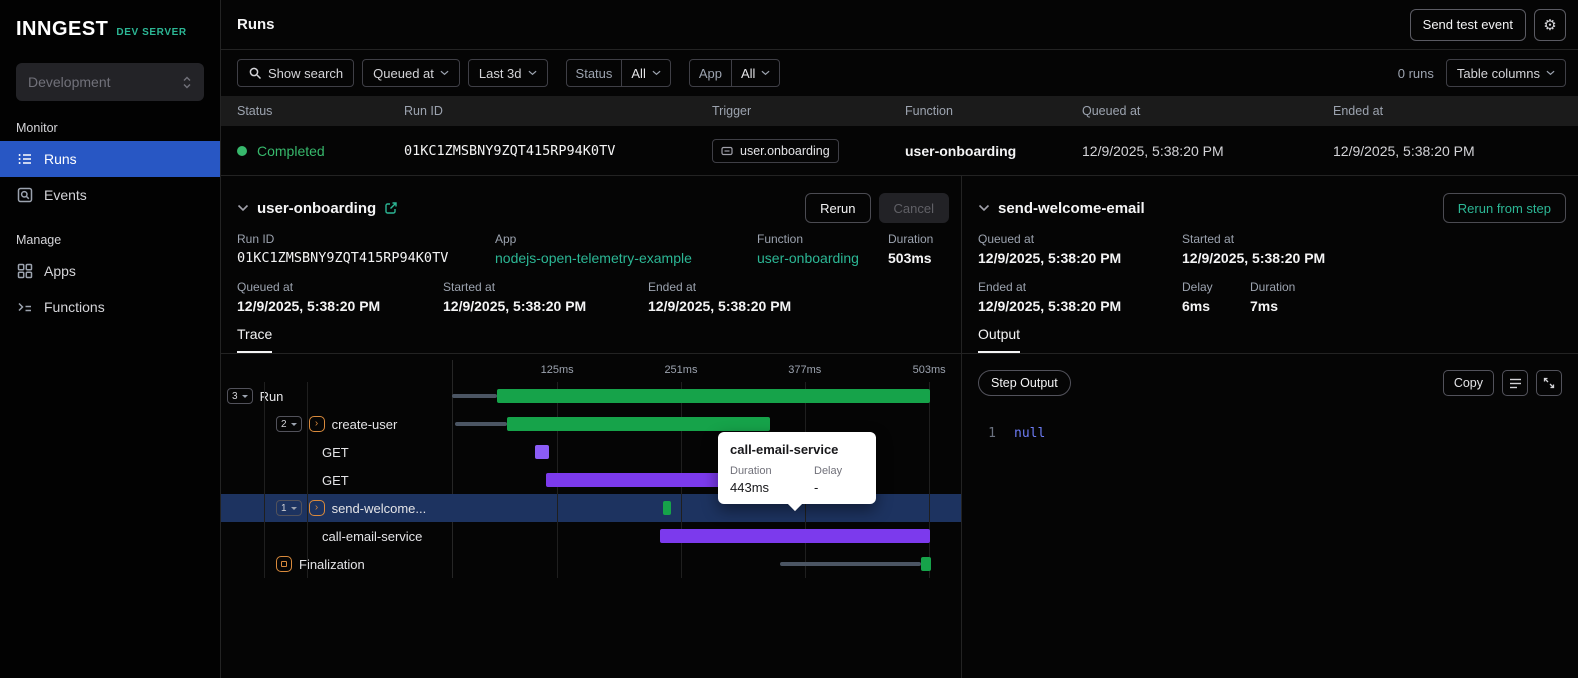  What do you see at coordinates (838, 208) in the screenshot?
I see `rerun-button: Rerun` at bounding box center [838, 208].